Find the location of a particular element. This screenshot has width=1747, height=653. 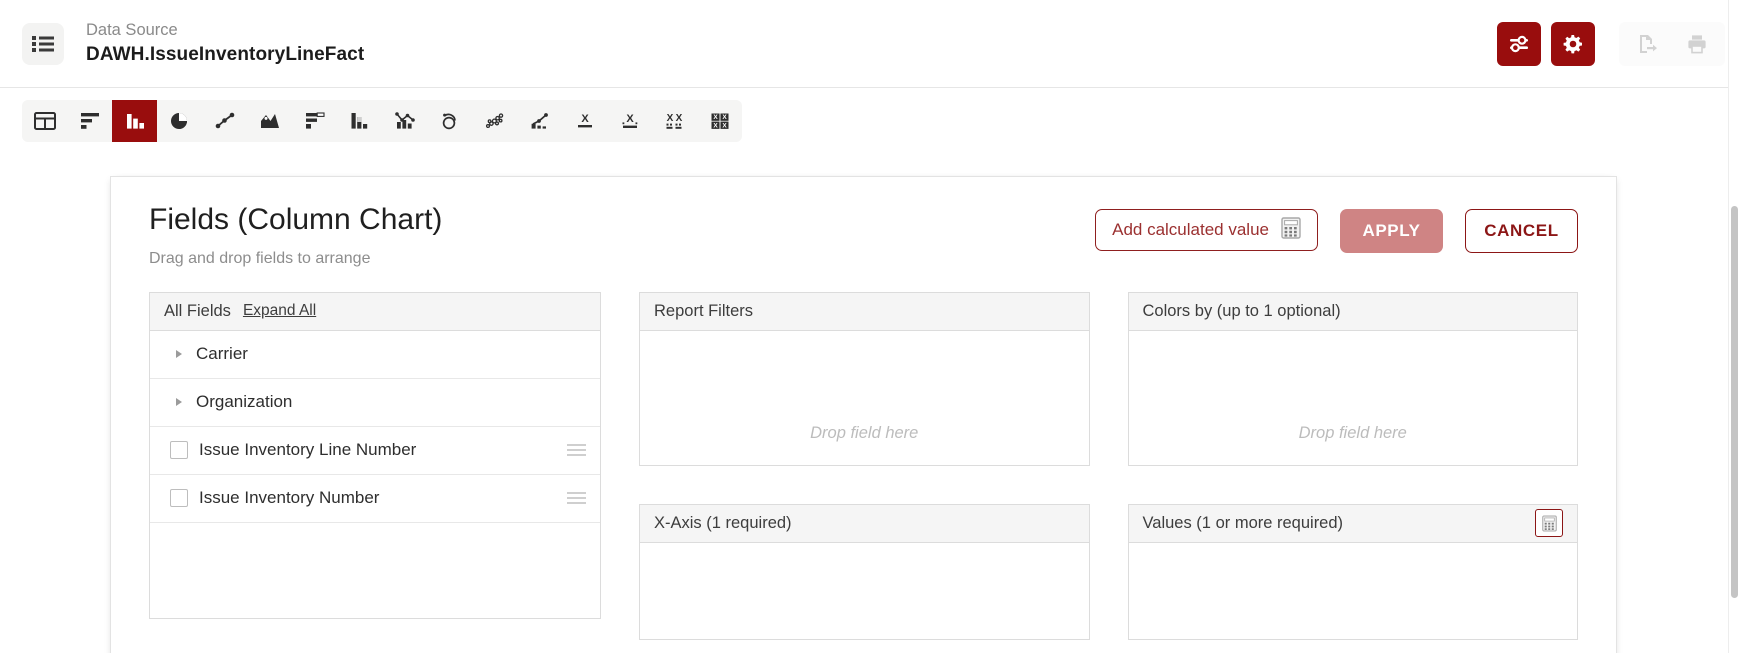

secondary-actions-group is located at coordinates (1672, 43).